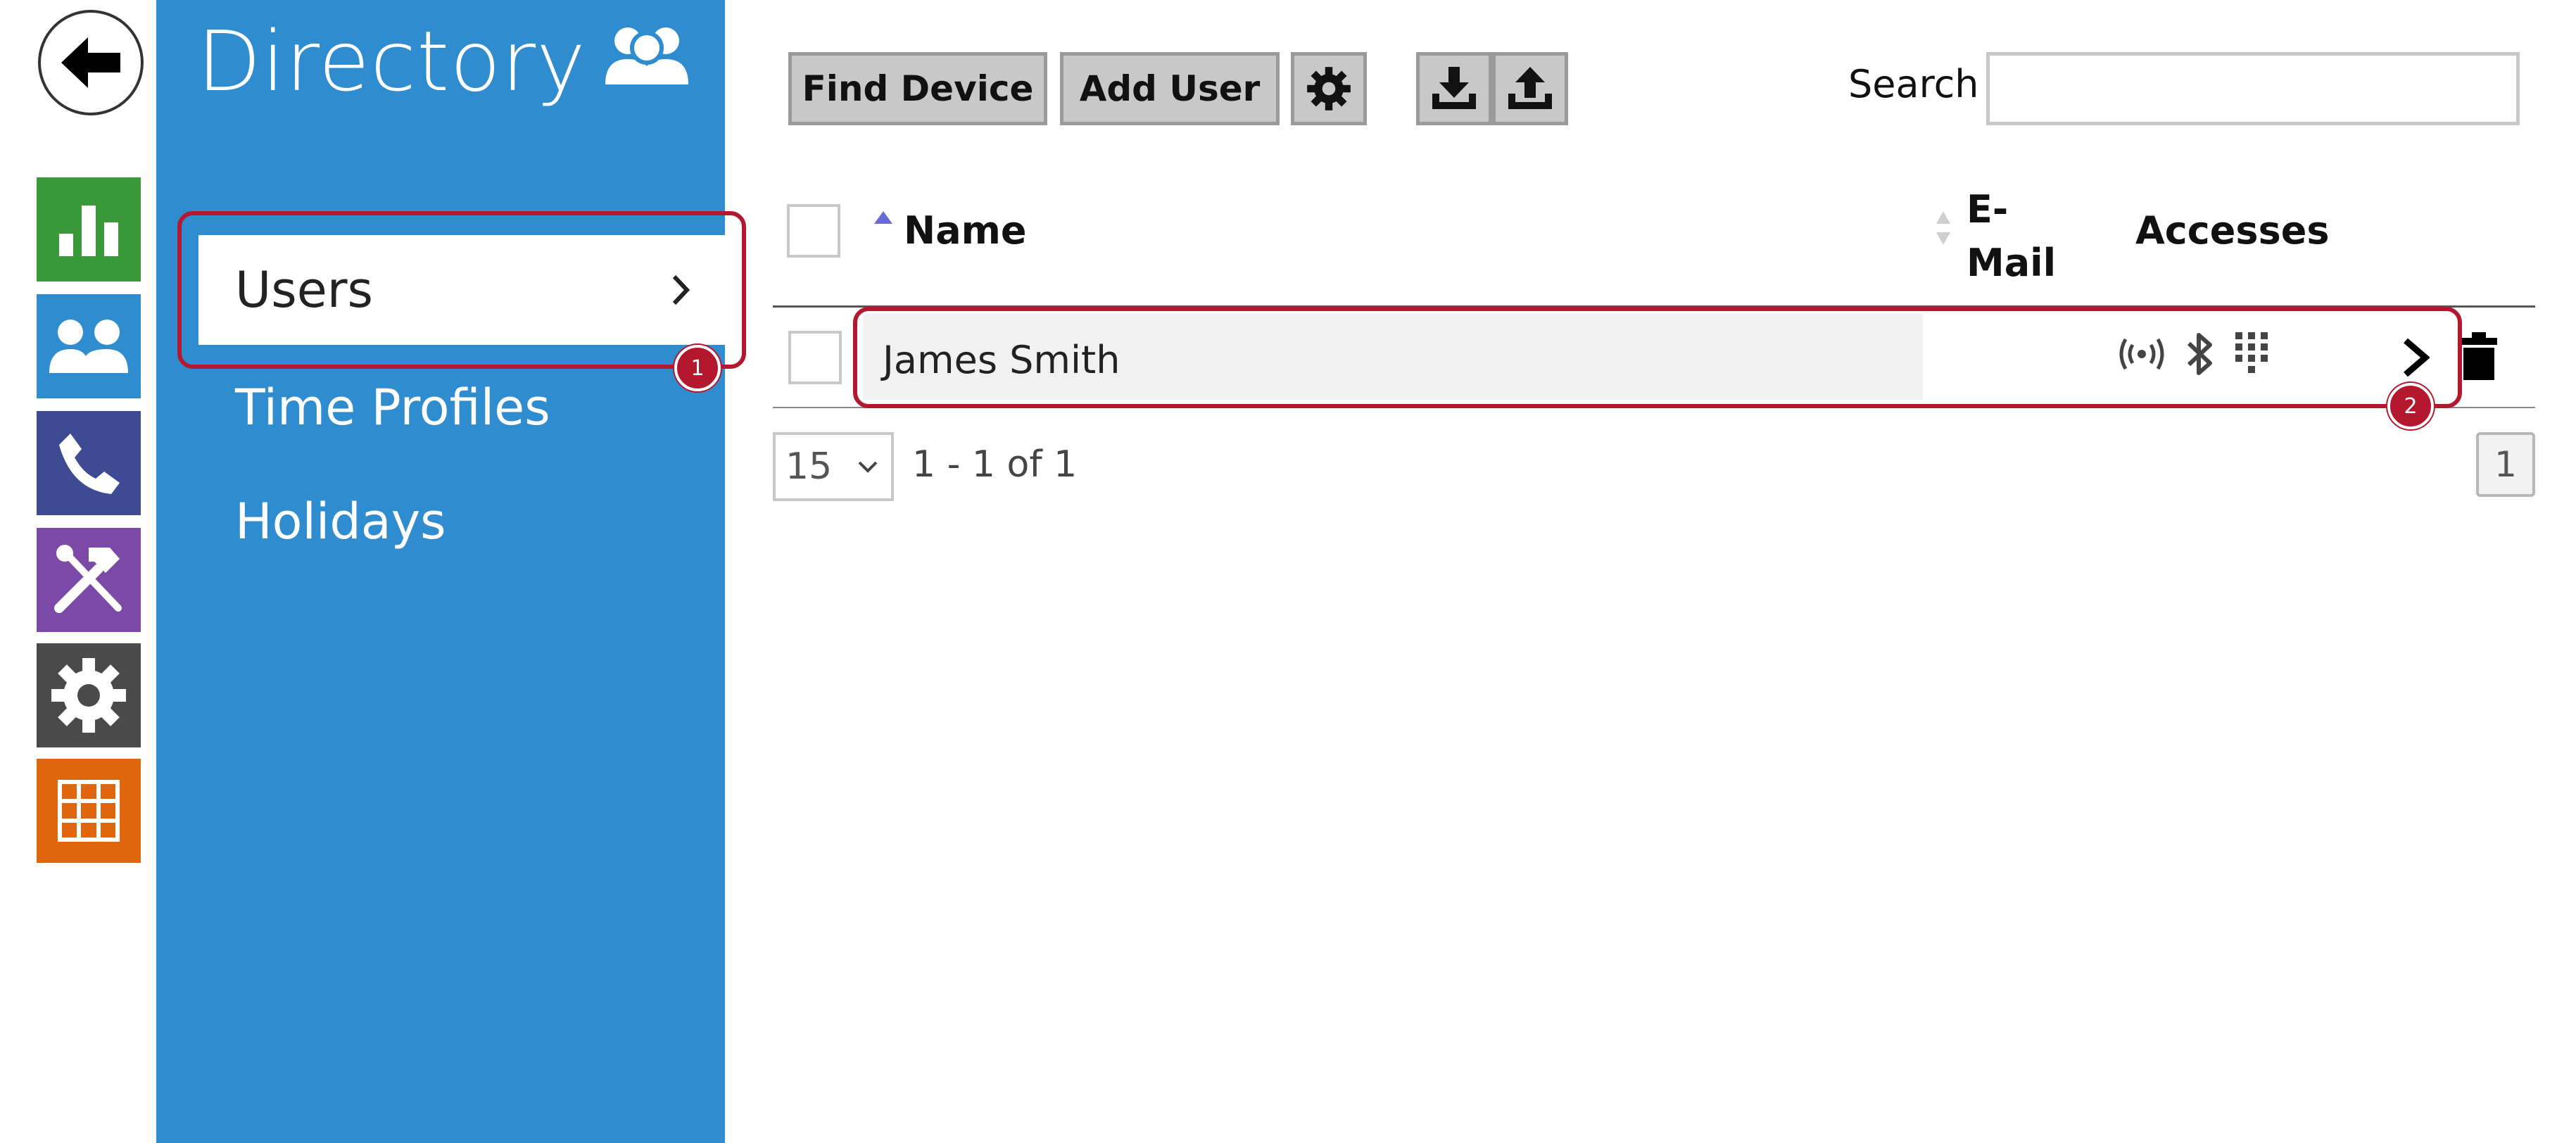 Image resolution: width=2576 pixels, height=1143 pixels. I want to click on rail-calls, so click(89, 463).